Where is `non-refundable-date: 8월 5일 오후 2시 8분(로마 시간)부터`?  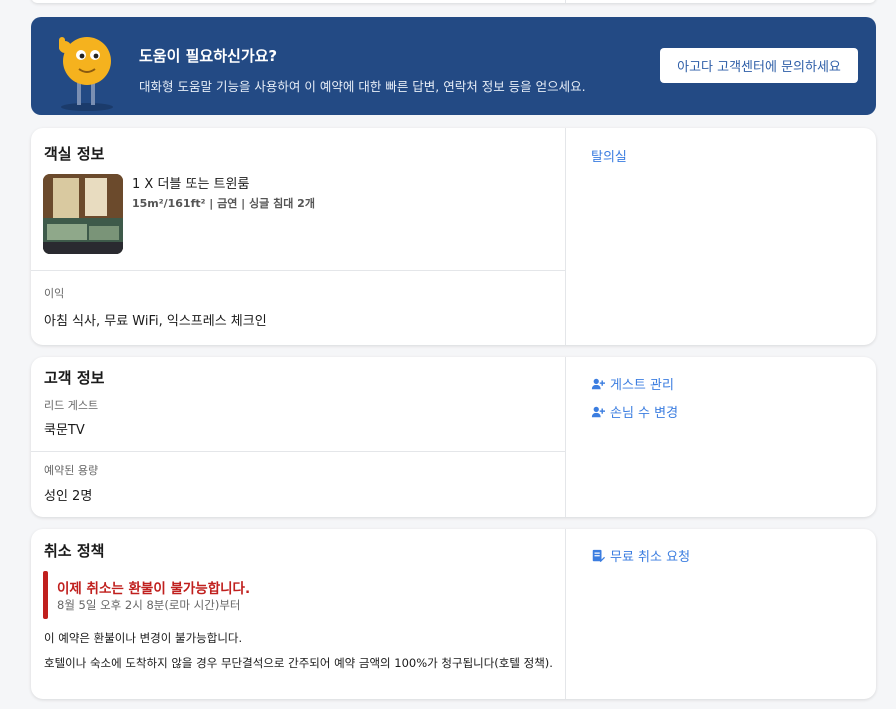 non-refundable-date: 8월 5일 오후 2시 8분(로마 시간)부터 is located at coordinates (149, 605).